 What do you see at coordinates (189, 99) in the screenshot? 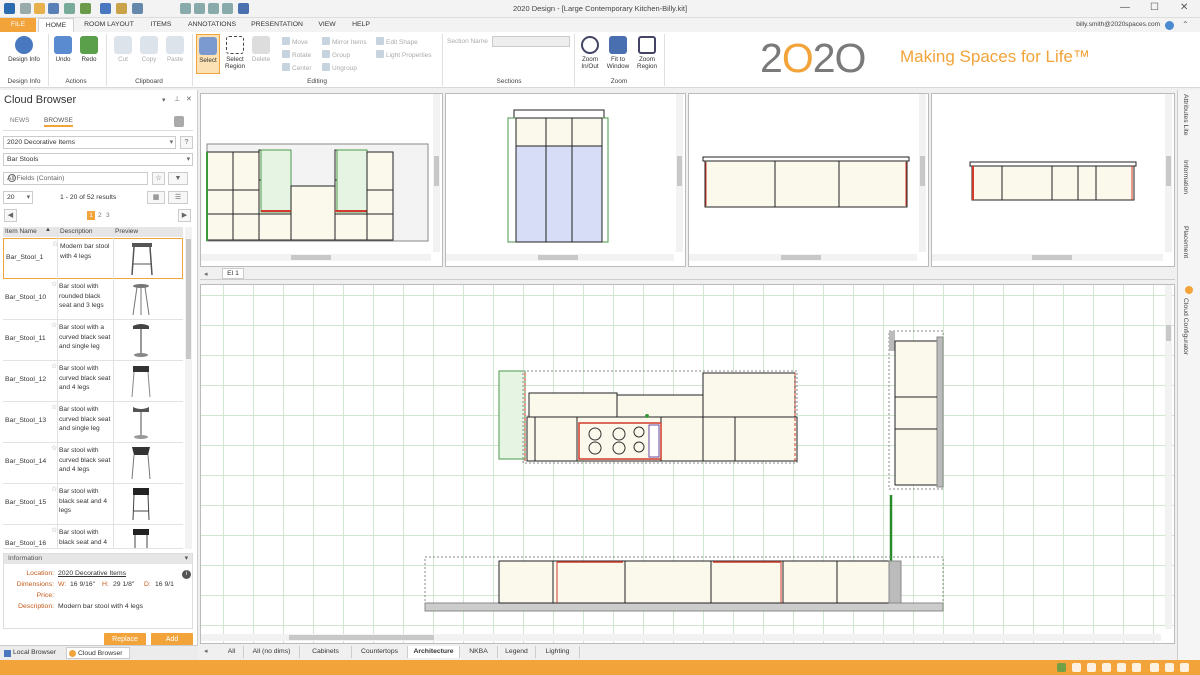
I see `panel-close-icon: ✕` at bounding box center [189, 99].